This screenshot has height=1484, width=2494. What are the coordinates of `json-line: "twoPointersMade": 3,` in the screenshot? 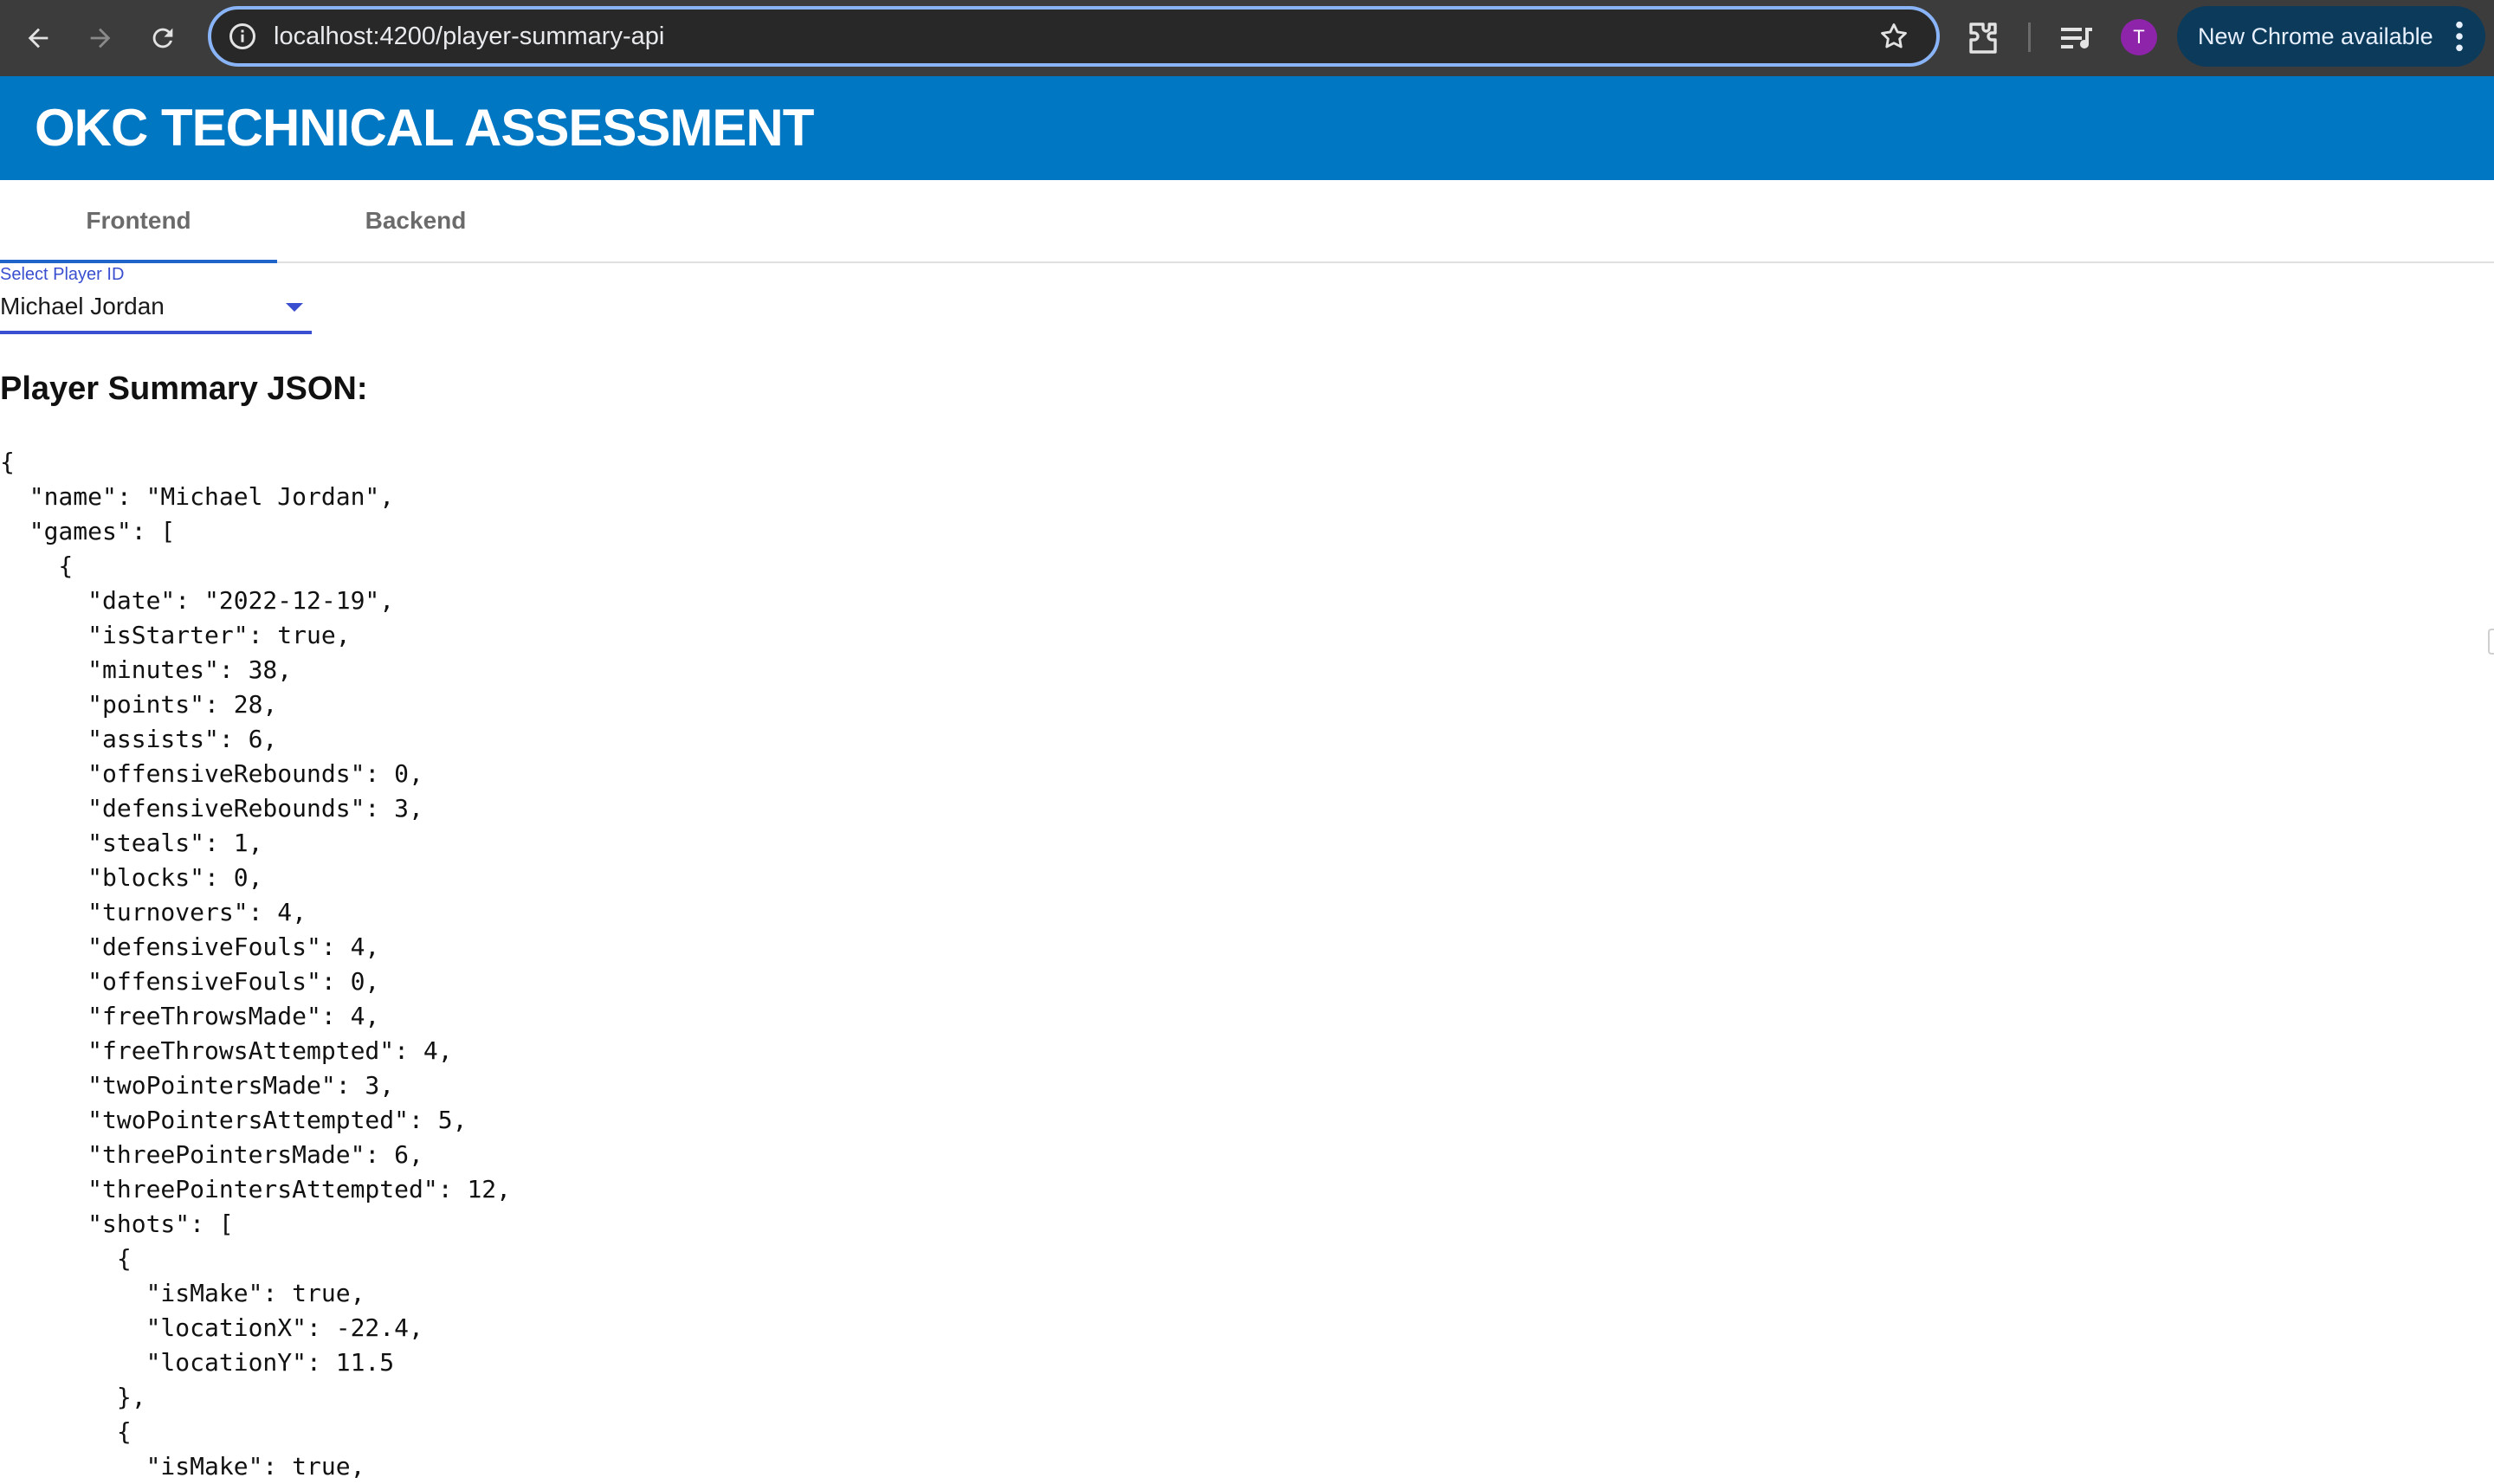 It's located at (197, 1085).